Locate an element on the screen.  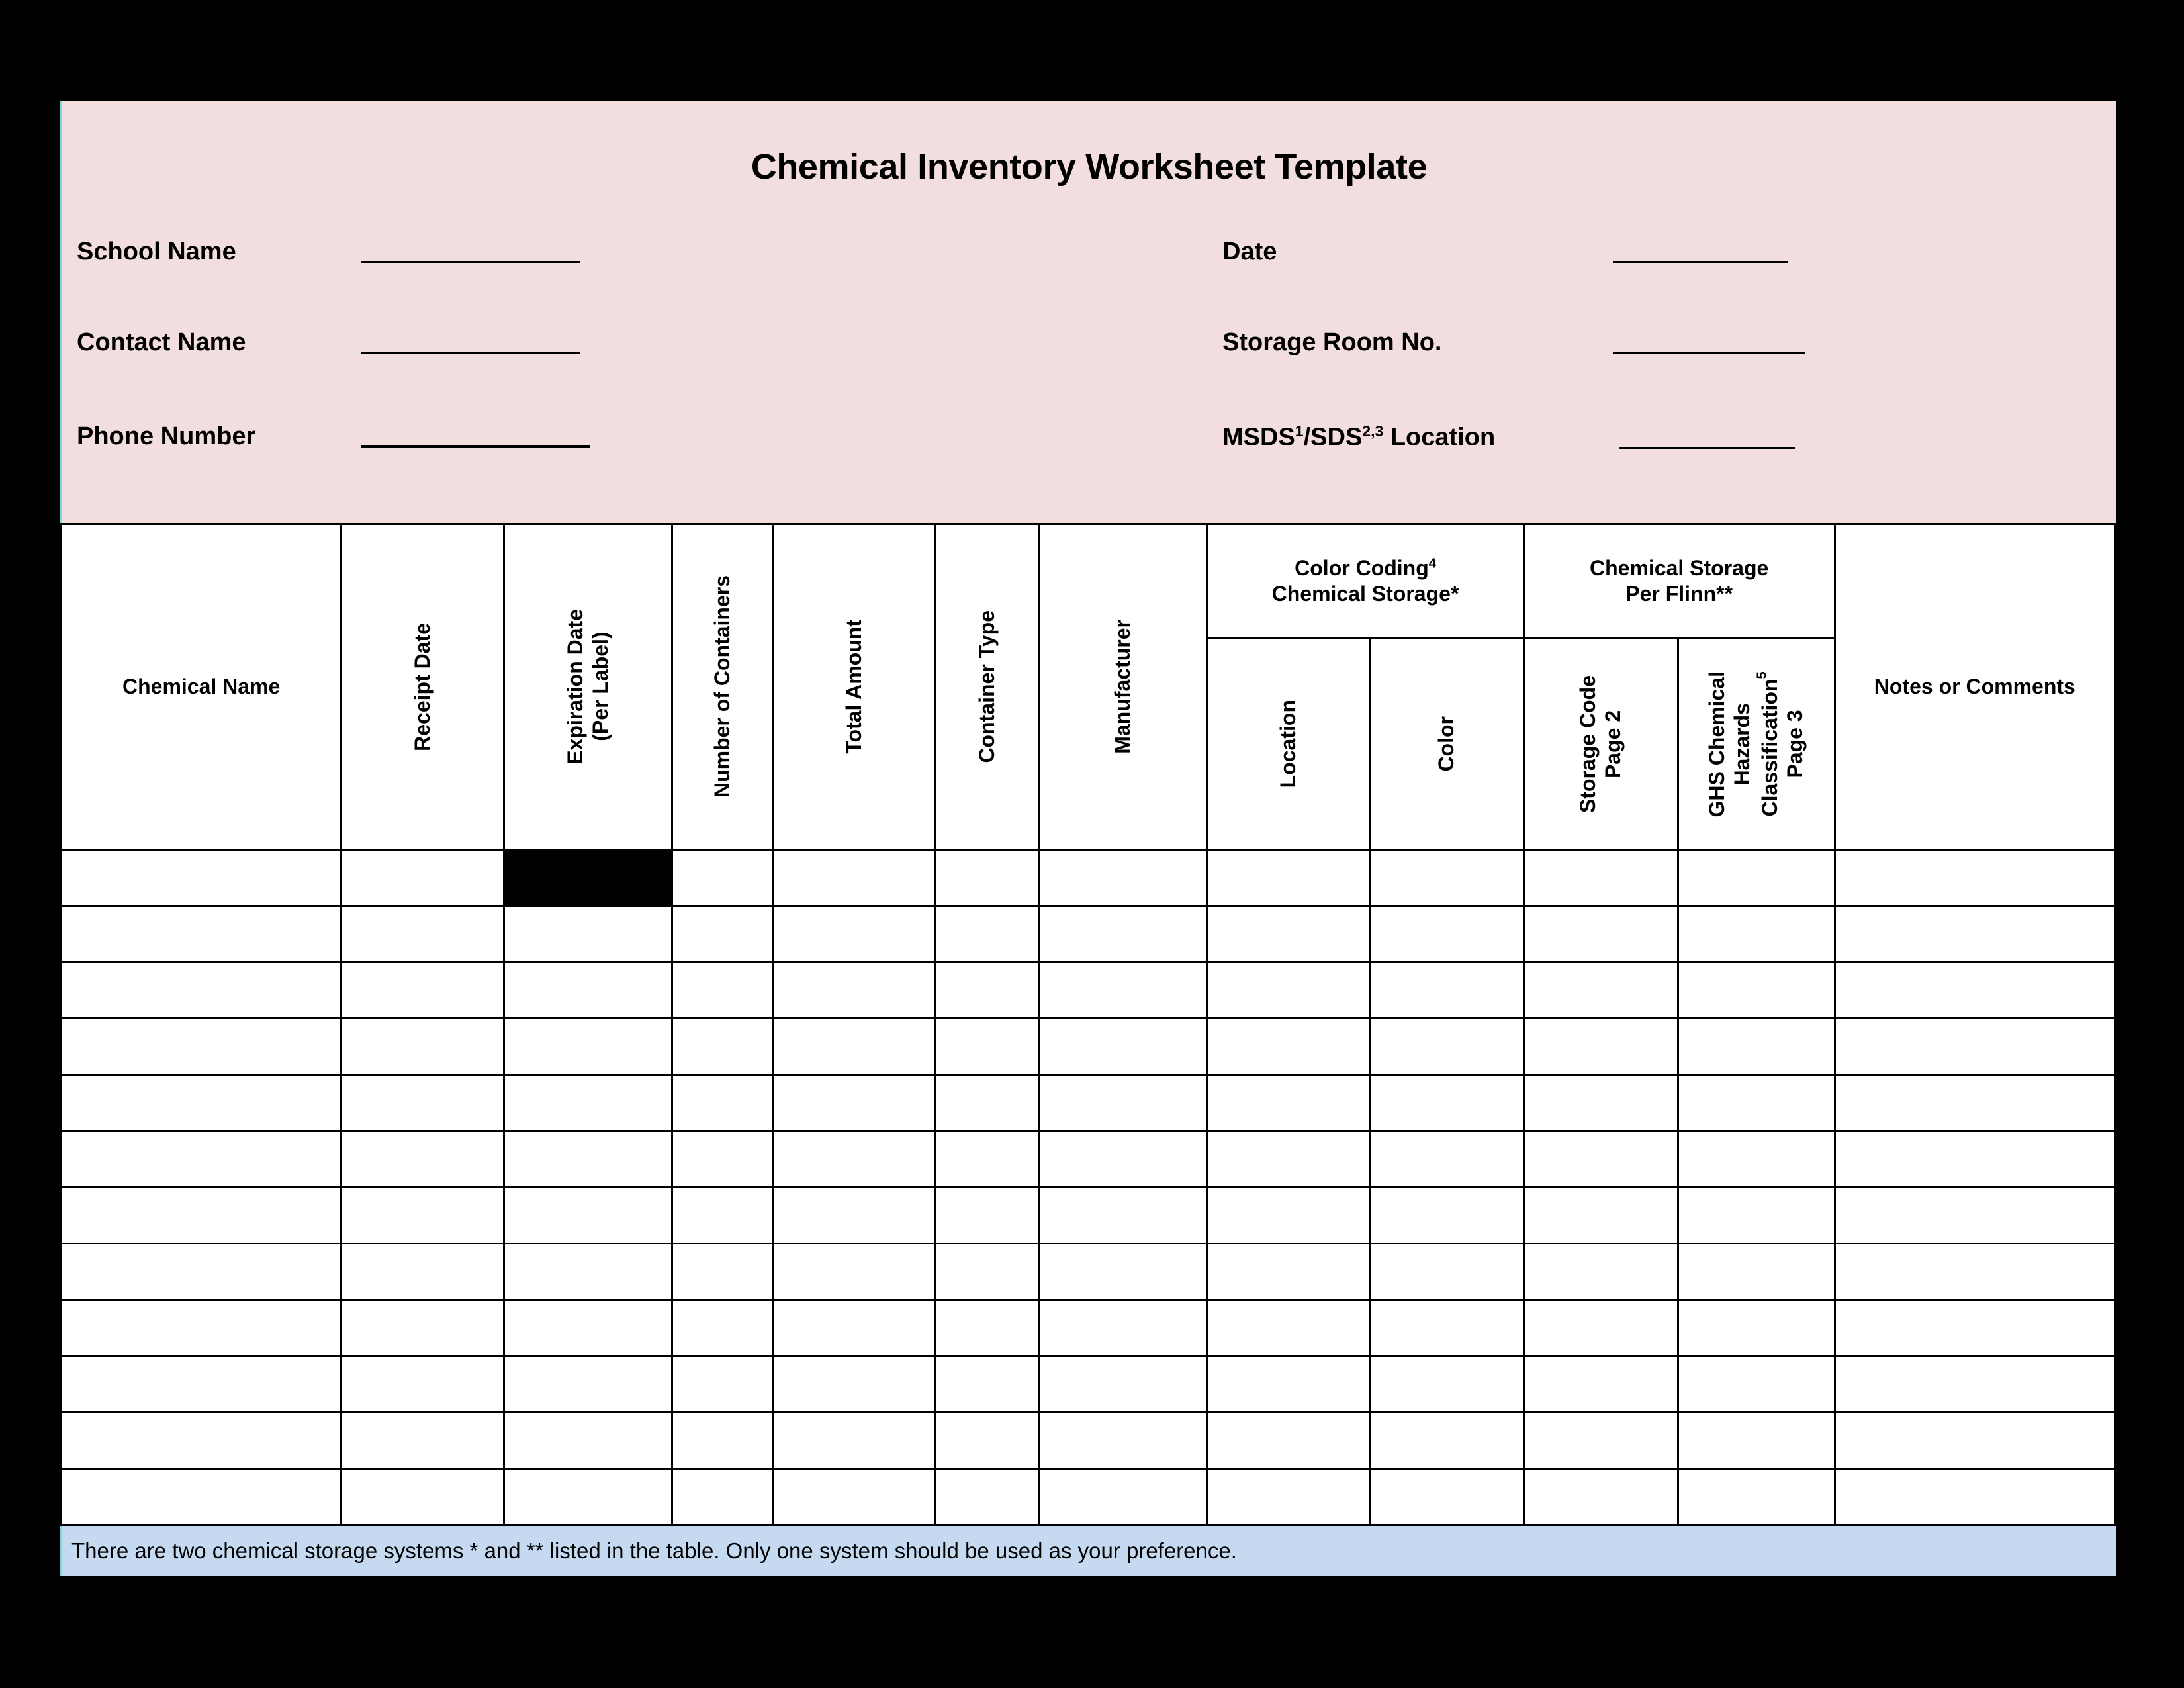
msds-sds-location-input is located at coordinates (1707, 447).